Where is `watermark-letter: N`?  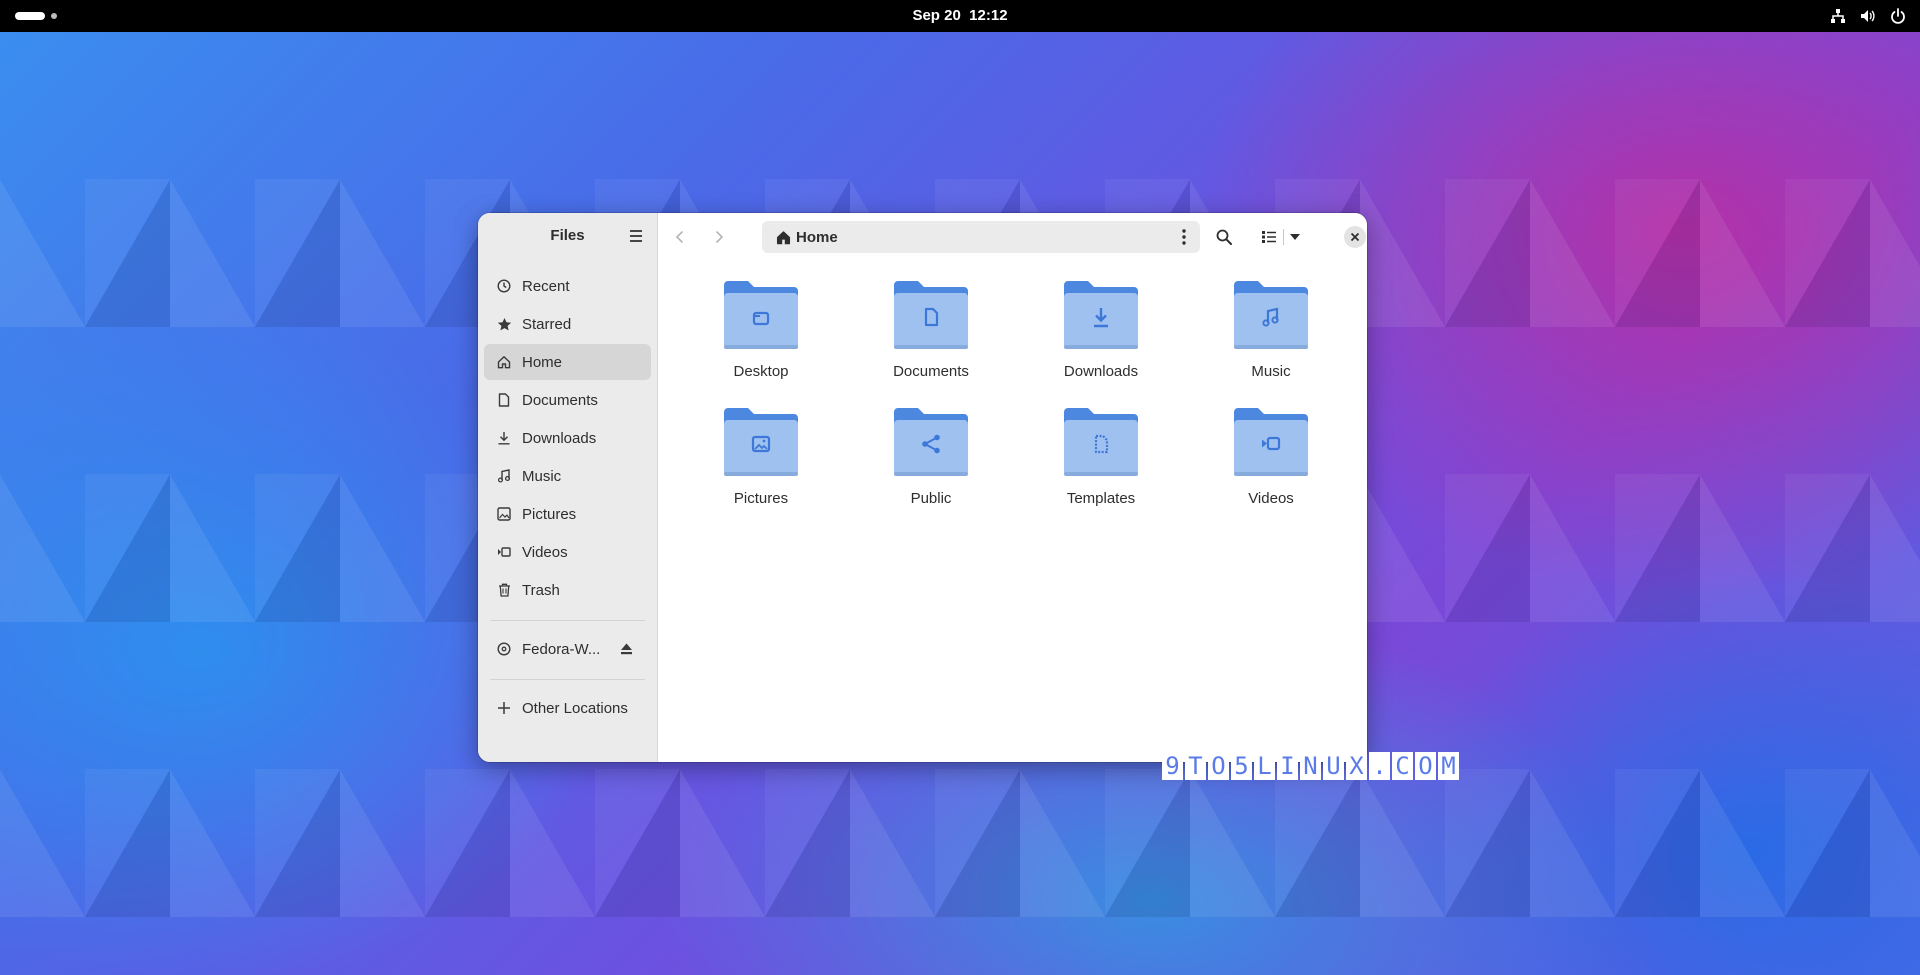 watermark-letter: N is located at coordinates (1310, 766).